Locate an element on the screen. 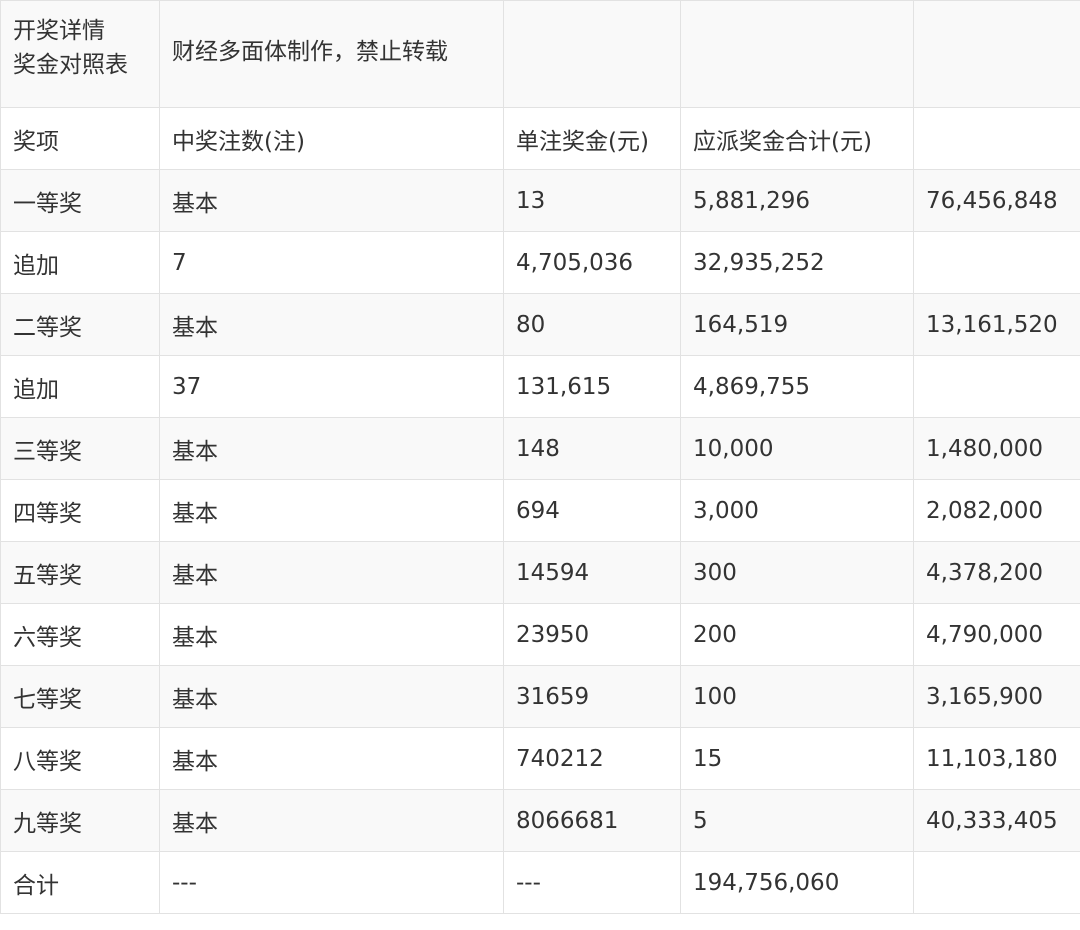 Image resolution: width=1080 pixels, height=930 pixels. unit-prize-cell: 13 is located at coordinates (592, 200).